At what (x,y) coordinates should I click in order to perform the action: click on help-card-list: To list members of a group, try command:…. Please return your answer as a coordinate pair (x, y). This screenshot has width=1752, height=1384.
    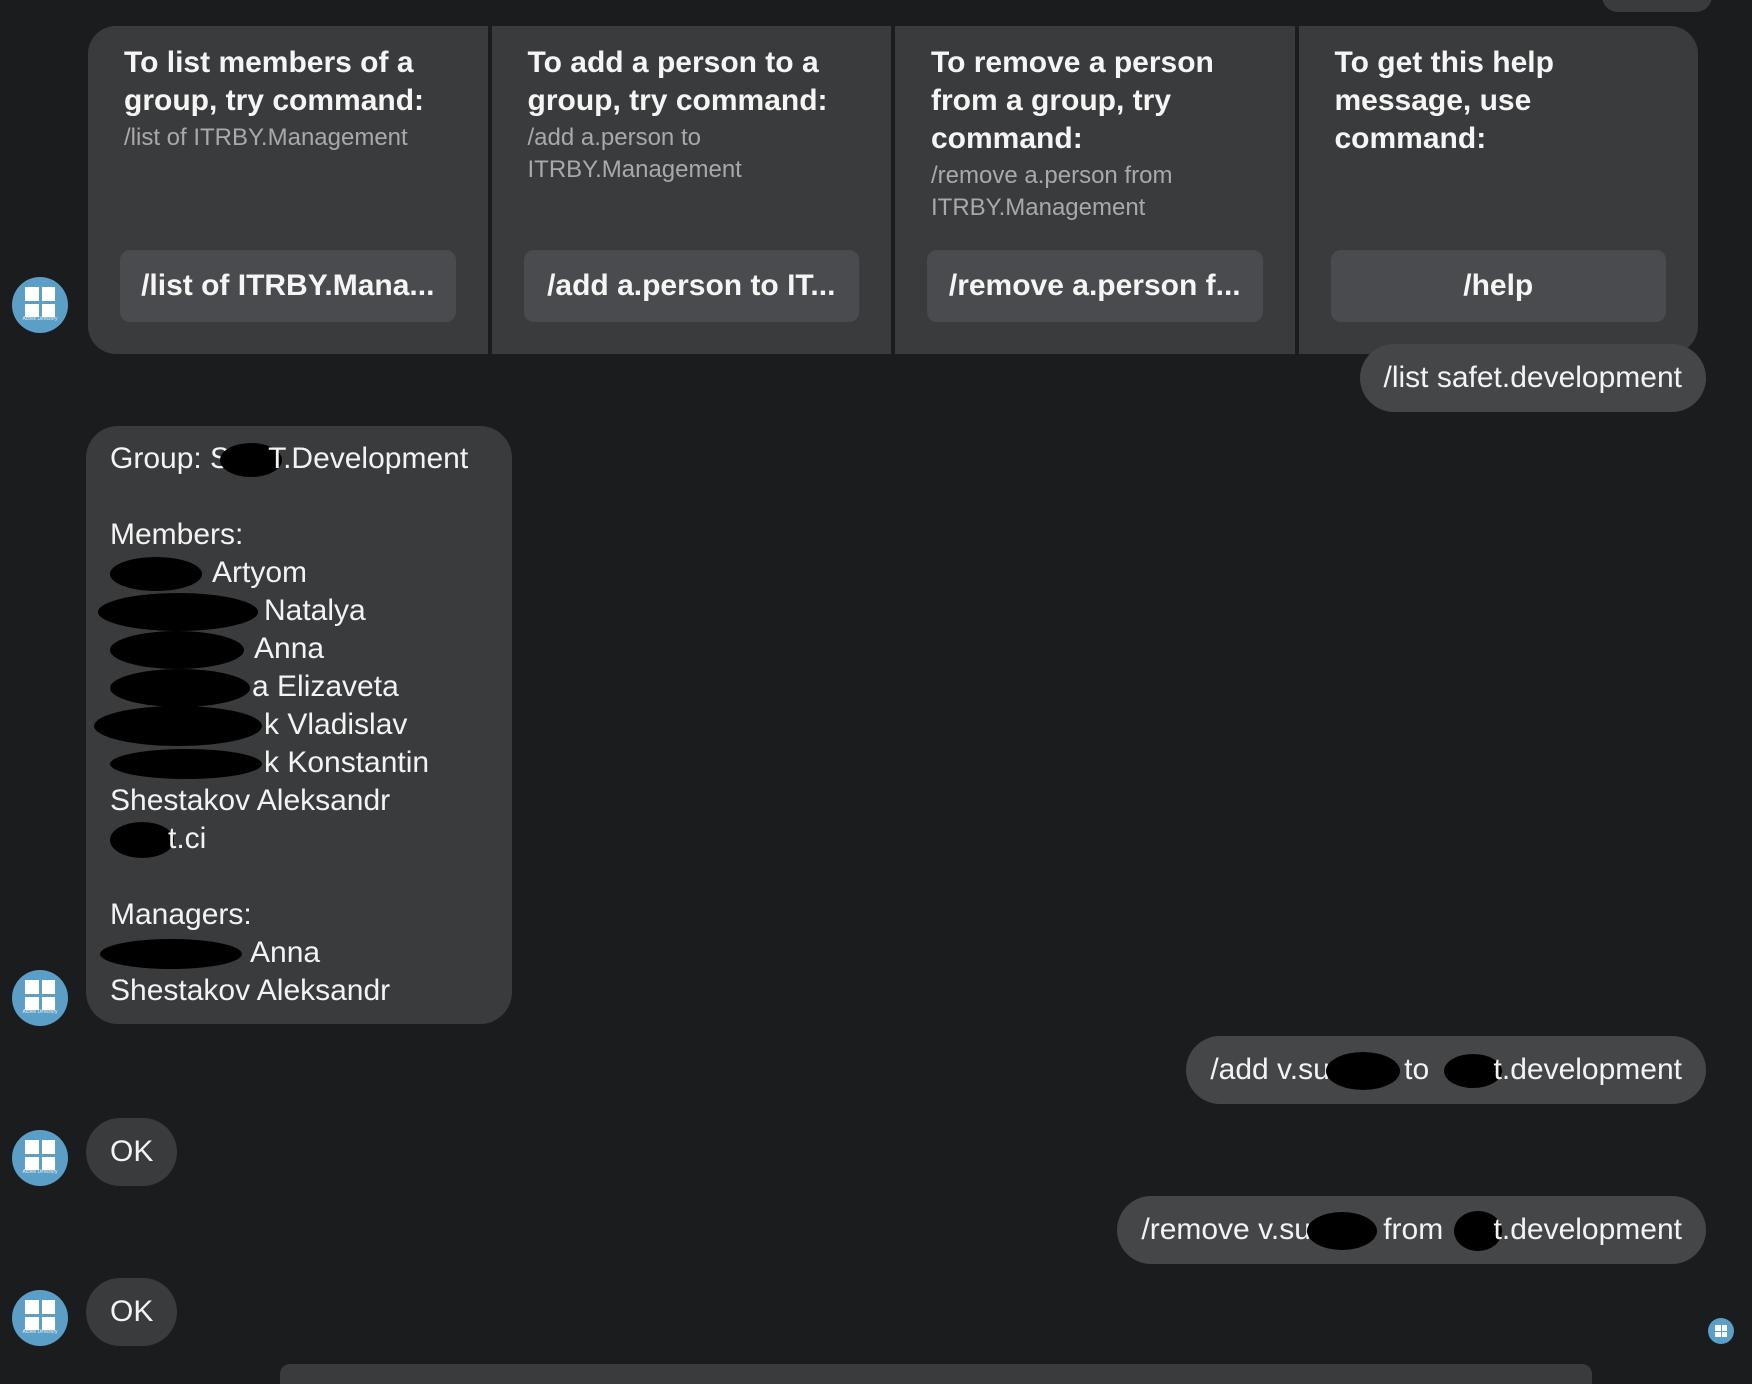
    Looking at the image, I should click on (288, 190).